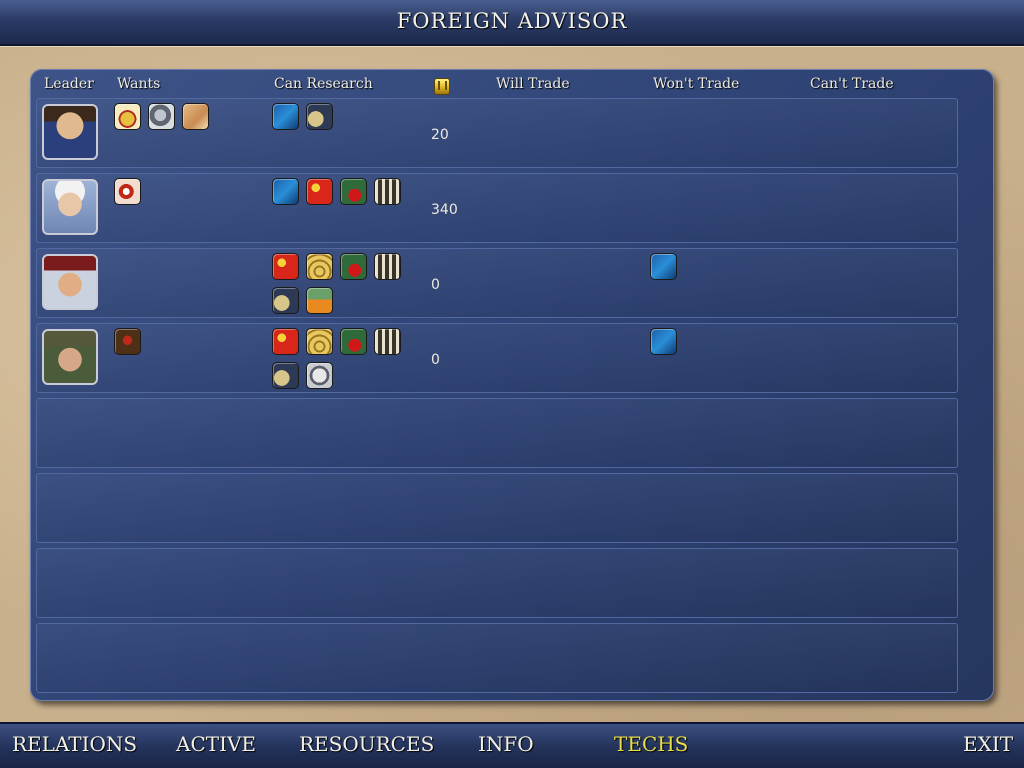 This screenshot has height=768, width=1024. What do you see at coordinates (127, 191) in the screenshot?
I see `eye-icon` at bounding box center [127, 191].